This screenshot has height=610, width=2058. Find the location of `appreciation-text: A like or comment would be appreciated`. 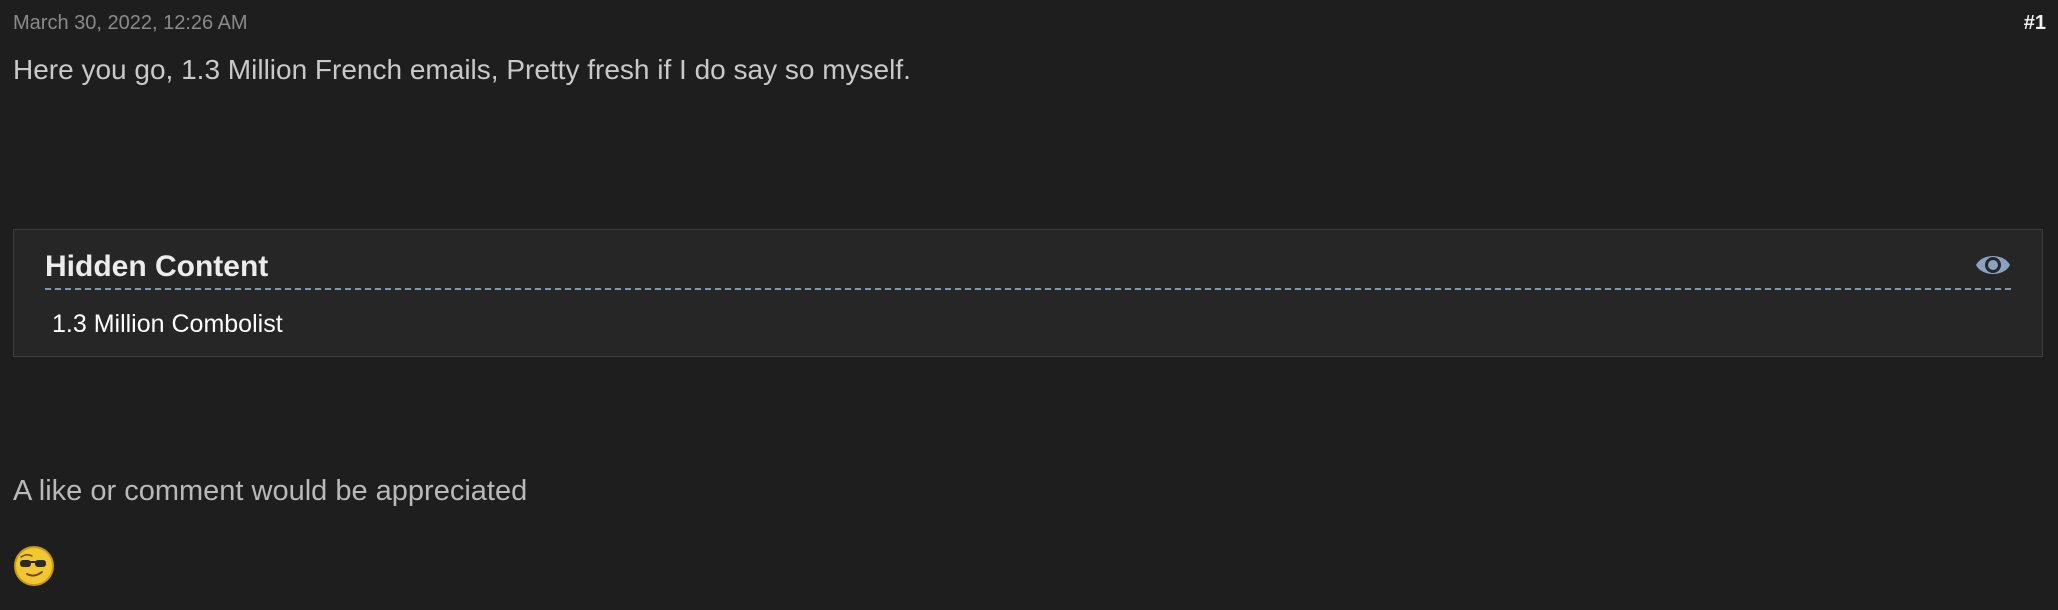

appreciation-text: A like or comment would be appreciated is located at coordinates (270, 491).